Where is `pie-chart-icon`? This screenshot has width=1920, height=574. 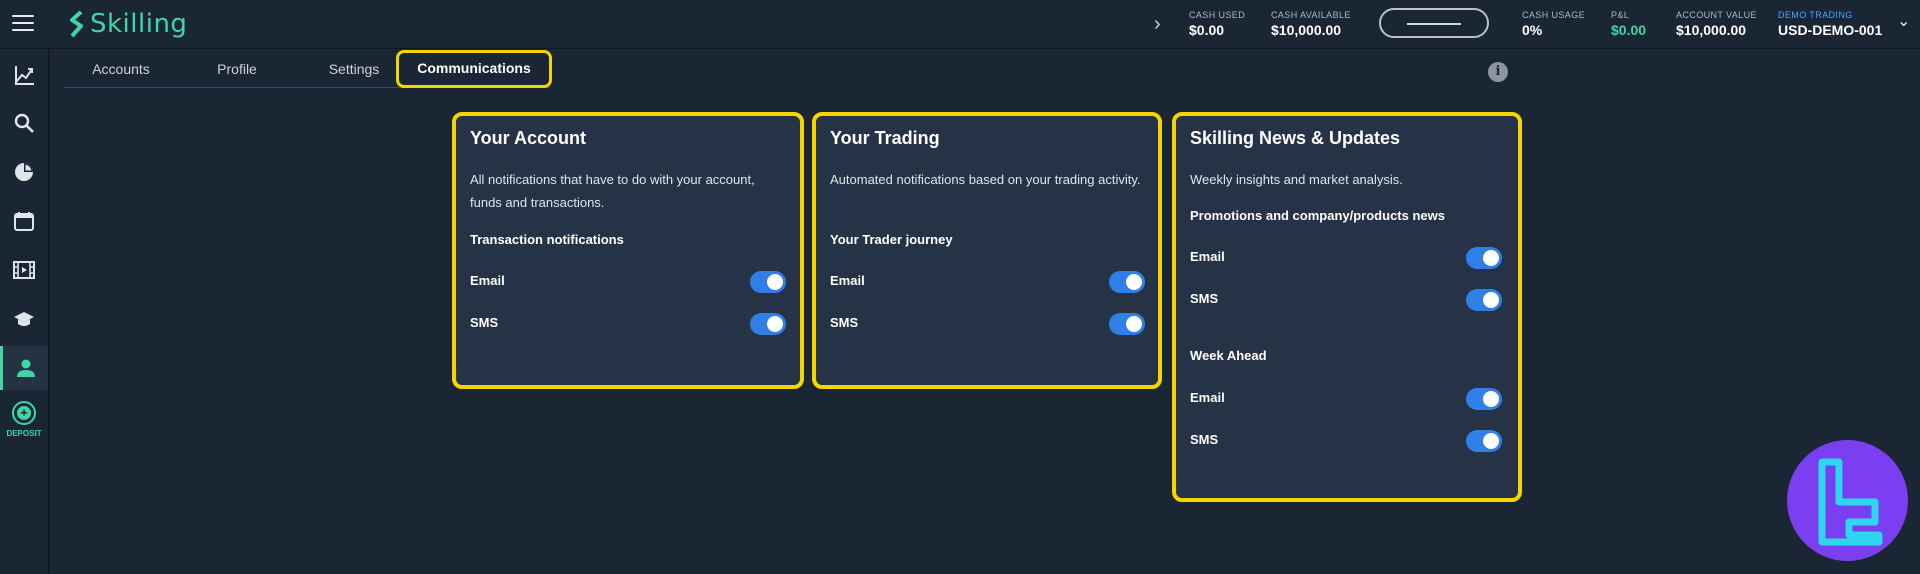
pie-chart-icon is located at coordinates (24, 172).